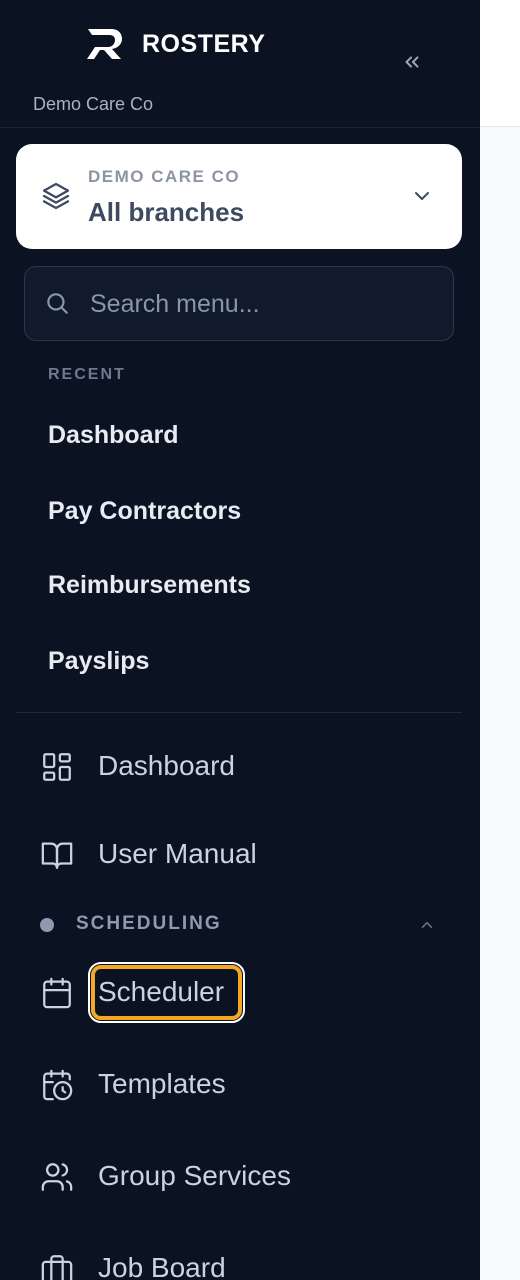 This screenshot has width=520, height=1280. I want to click on calendar-icon, so click(57, 993).